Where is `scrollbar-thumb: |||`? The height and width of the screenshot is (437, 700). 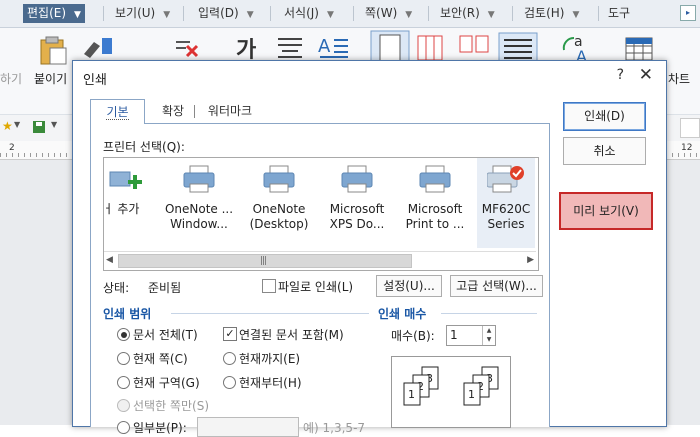 scrollbar-thumb: ||| is located at coordinates (265, 261).